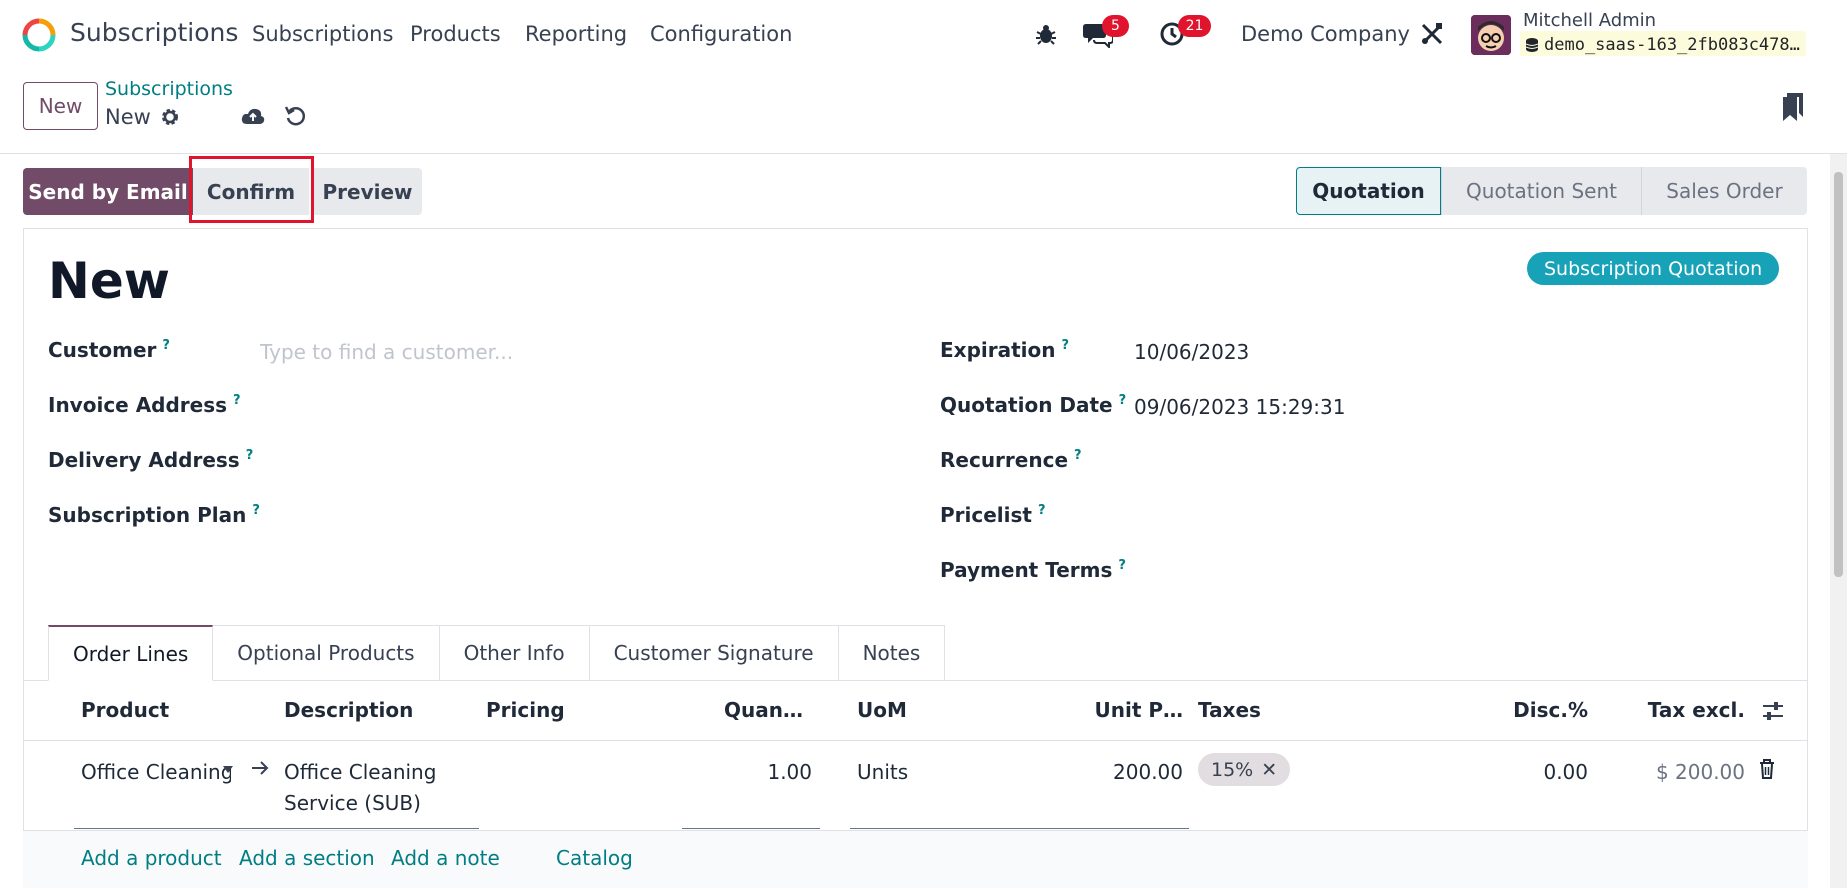 Image resolution: width=1847 pixels, height=888 pixels. I want to click on dropdown-caret-icon, so click(228, 770).